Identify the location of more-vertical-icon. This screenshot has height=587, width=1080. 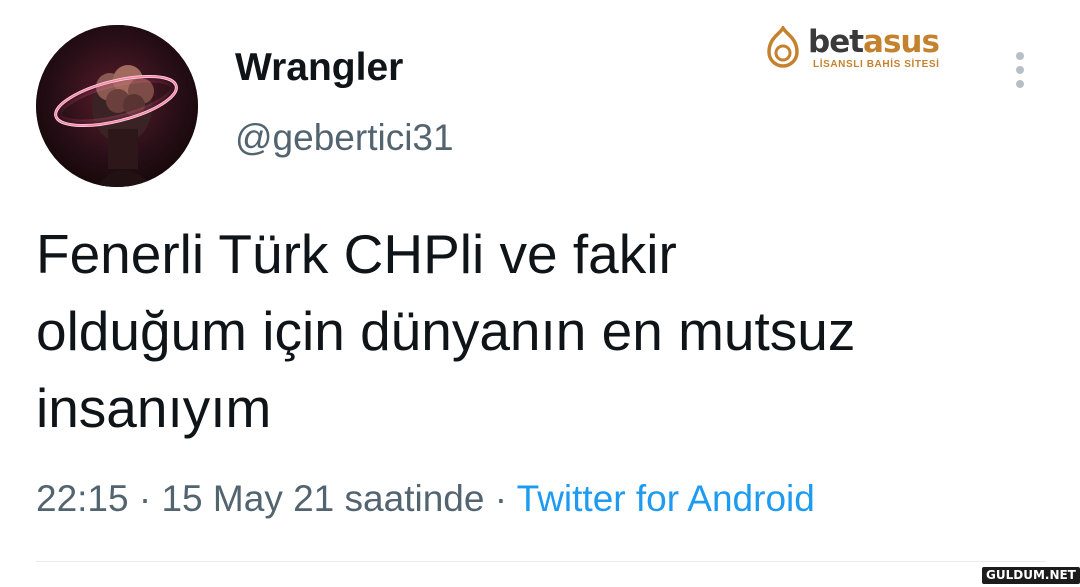
(1020, 70).